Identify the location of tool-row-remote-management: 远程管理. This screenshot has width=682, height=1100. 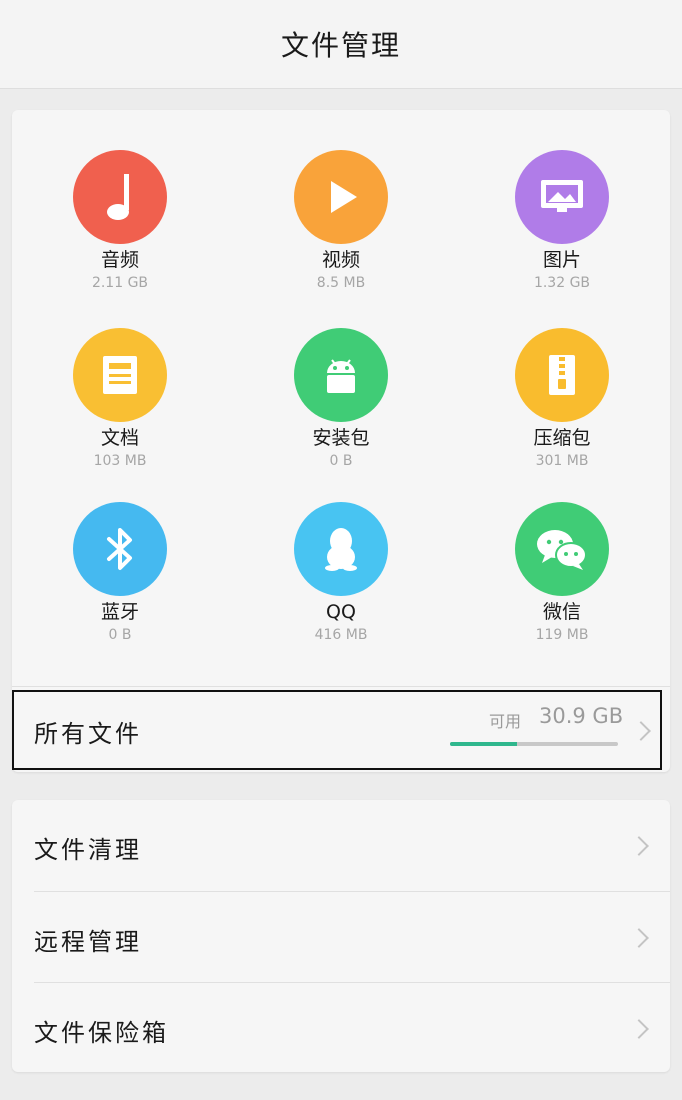
(341, 937).